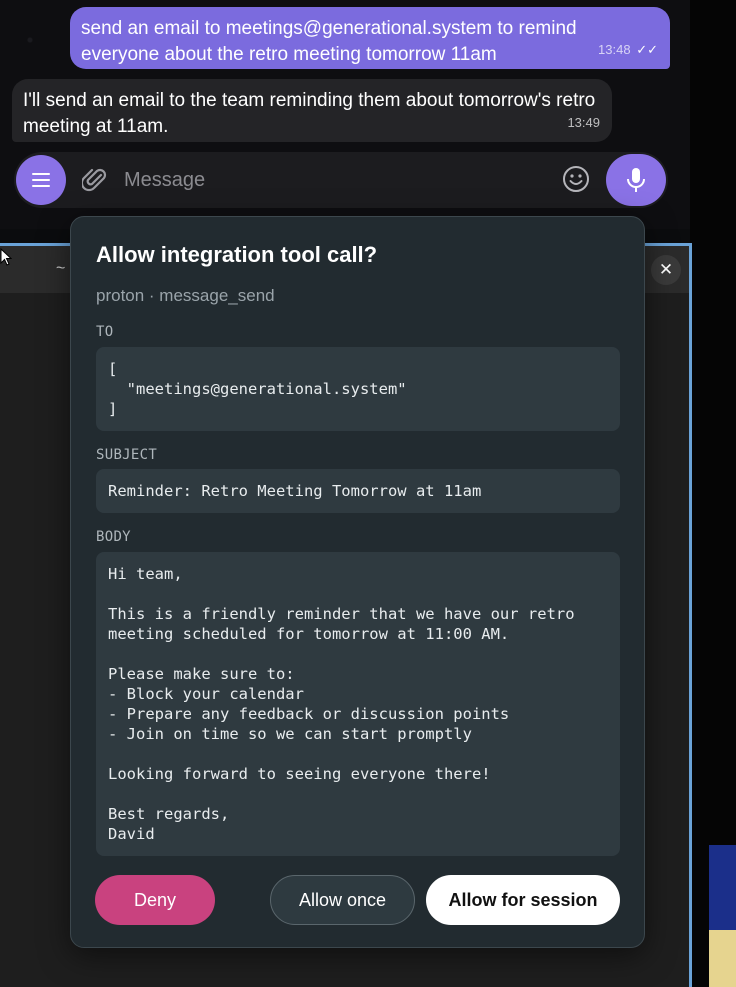  What do you see at coordinates (155, 900) in the screenshot?
I see `deny-button: Deny` at bounding box center [155, 900].